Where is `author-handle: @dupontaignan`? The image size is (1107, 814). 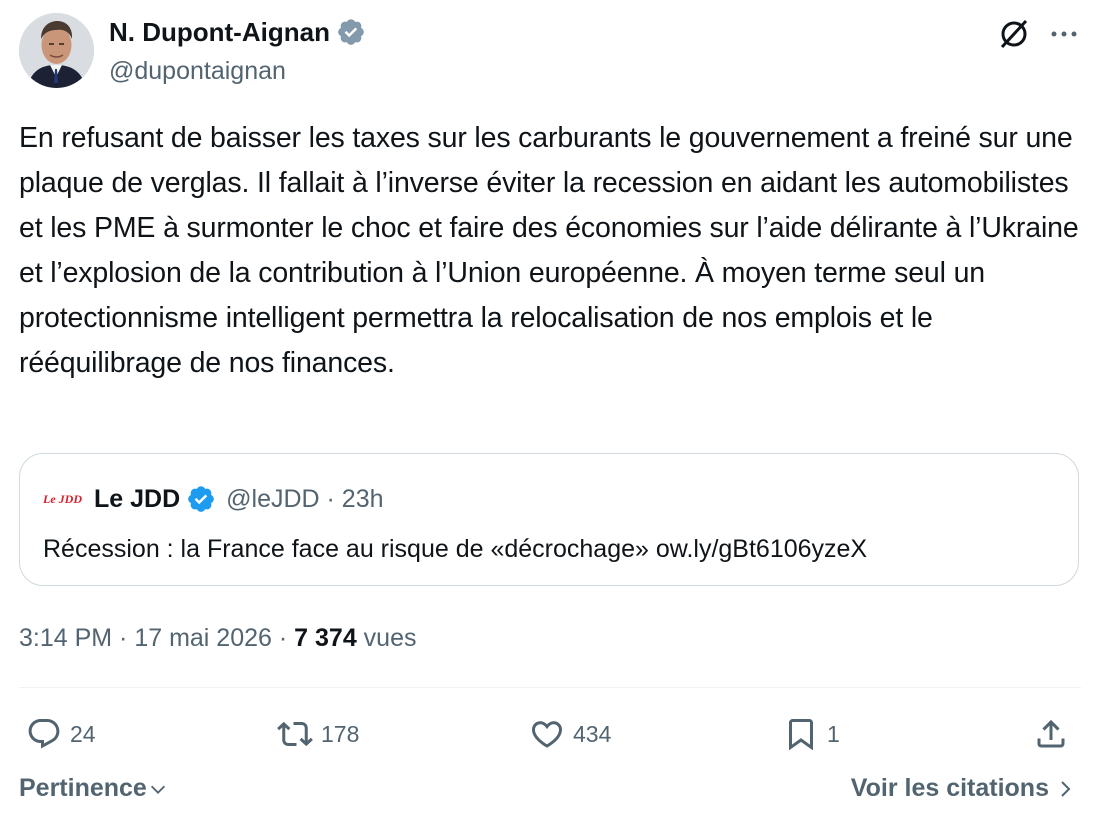
author-handle: @dupontaignan is located at coordinates (197, 71).